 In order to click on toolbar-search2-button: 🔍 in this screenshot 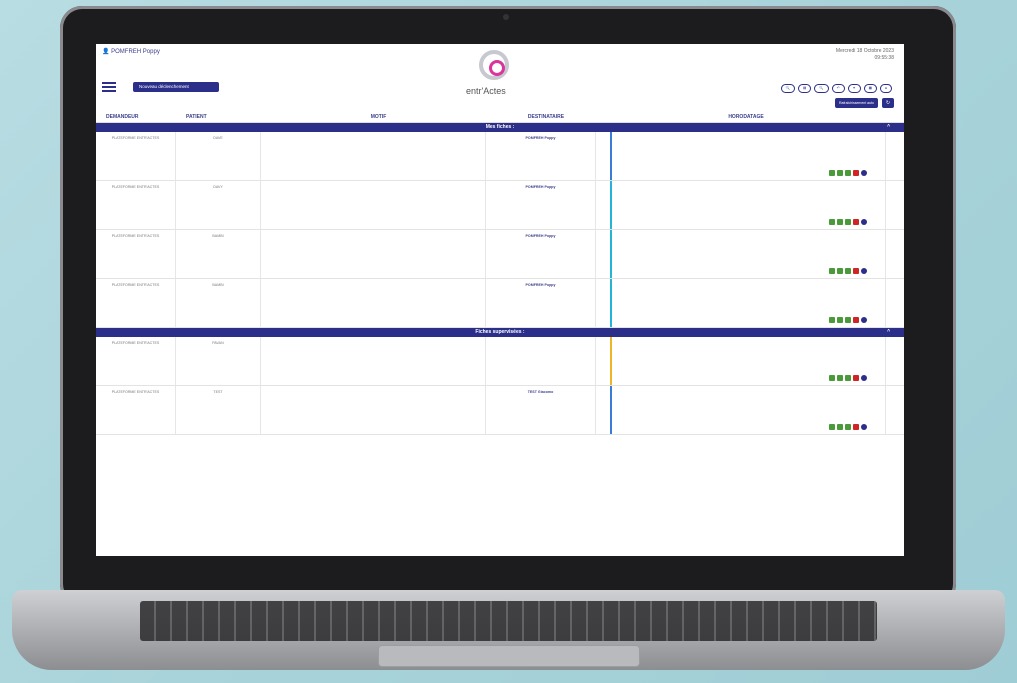, I will do `click(821, 88)`.